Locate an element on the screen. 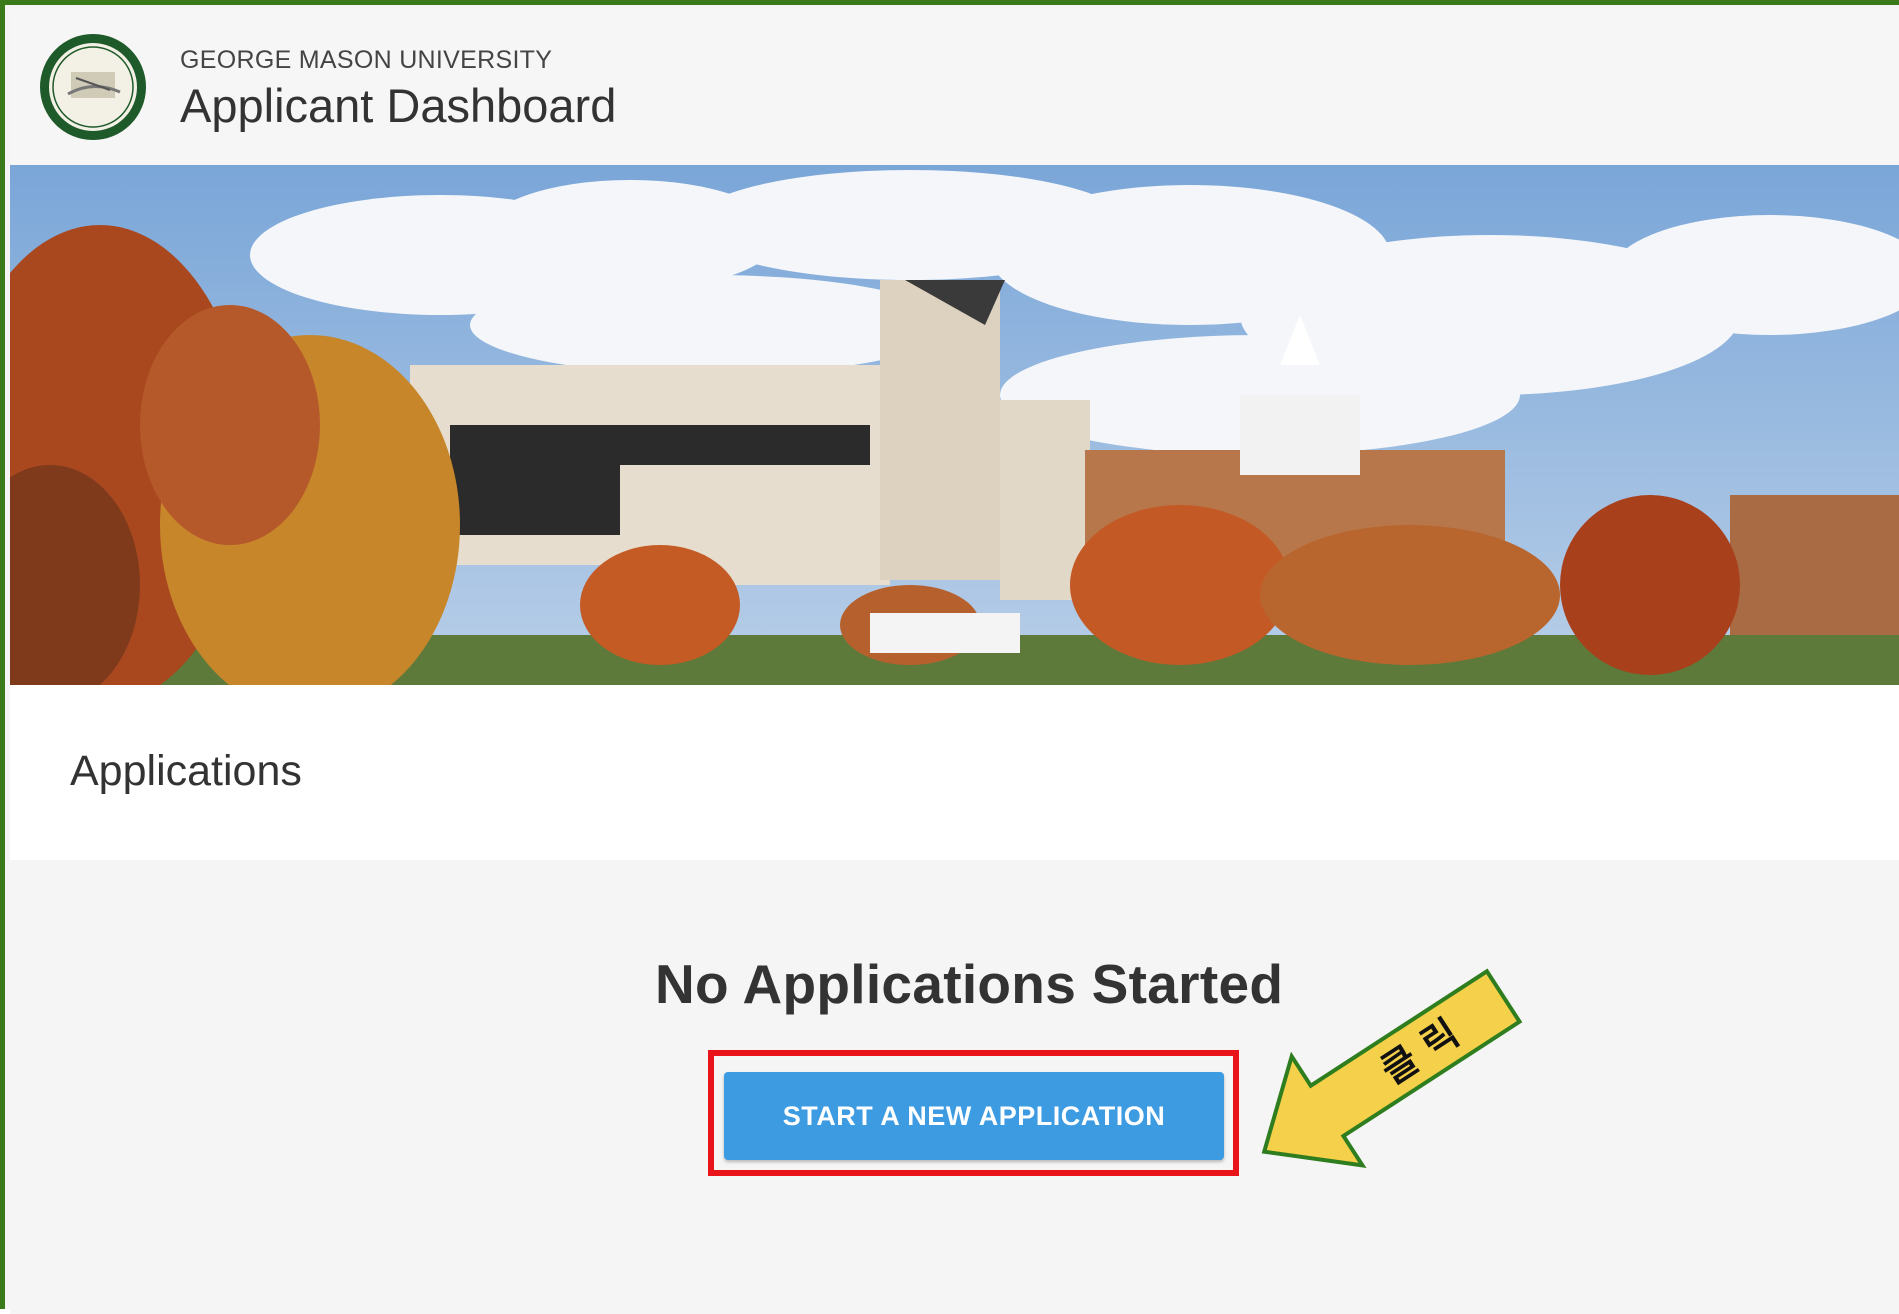 This screenshot has width=1899, height=1314. applications-title: Applications is located at coordinates (186, 771).